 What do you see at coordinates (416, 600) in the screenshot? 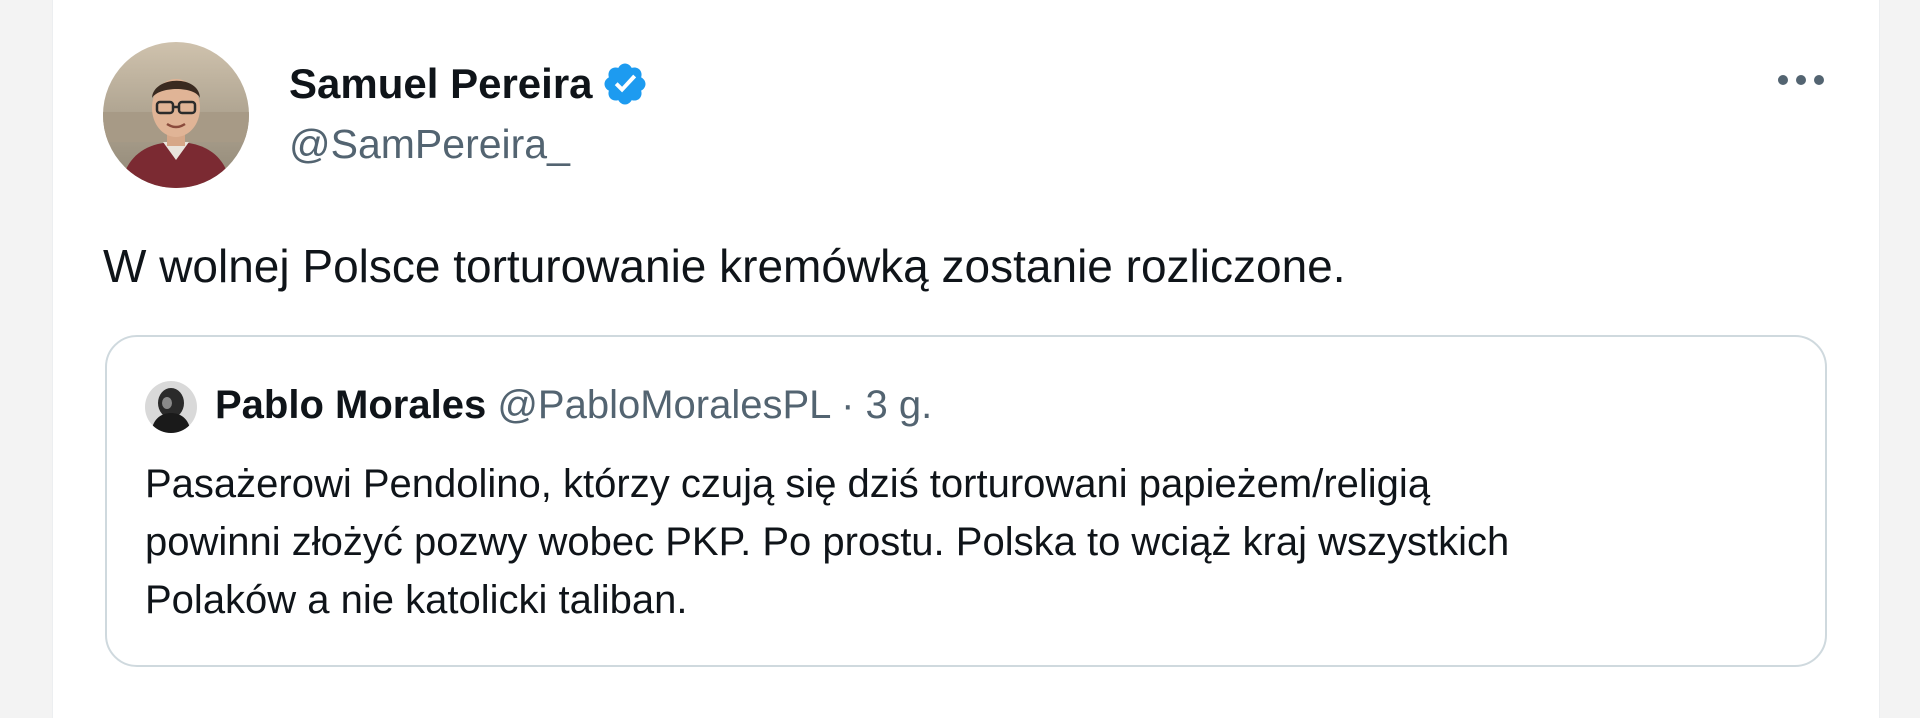
I see `quoted-text-line: Polaków a nie katolicki taliban.` at bounding box center [416, 600].